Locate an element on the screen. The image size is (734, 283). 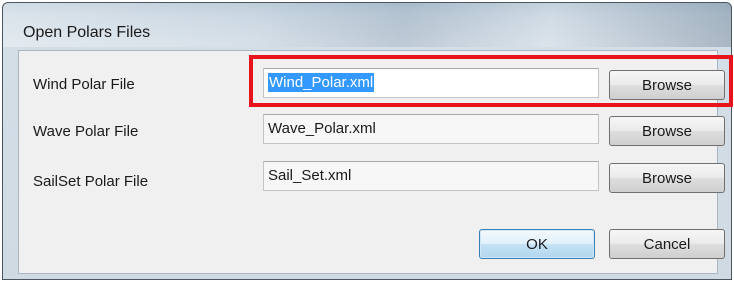
ok-button: OK is located at coordinates (537, 244).